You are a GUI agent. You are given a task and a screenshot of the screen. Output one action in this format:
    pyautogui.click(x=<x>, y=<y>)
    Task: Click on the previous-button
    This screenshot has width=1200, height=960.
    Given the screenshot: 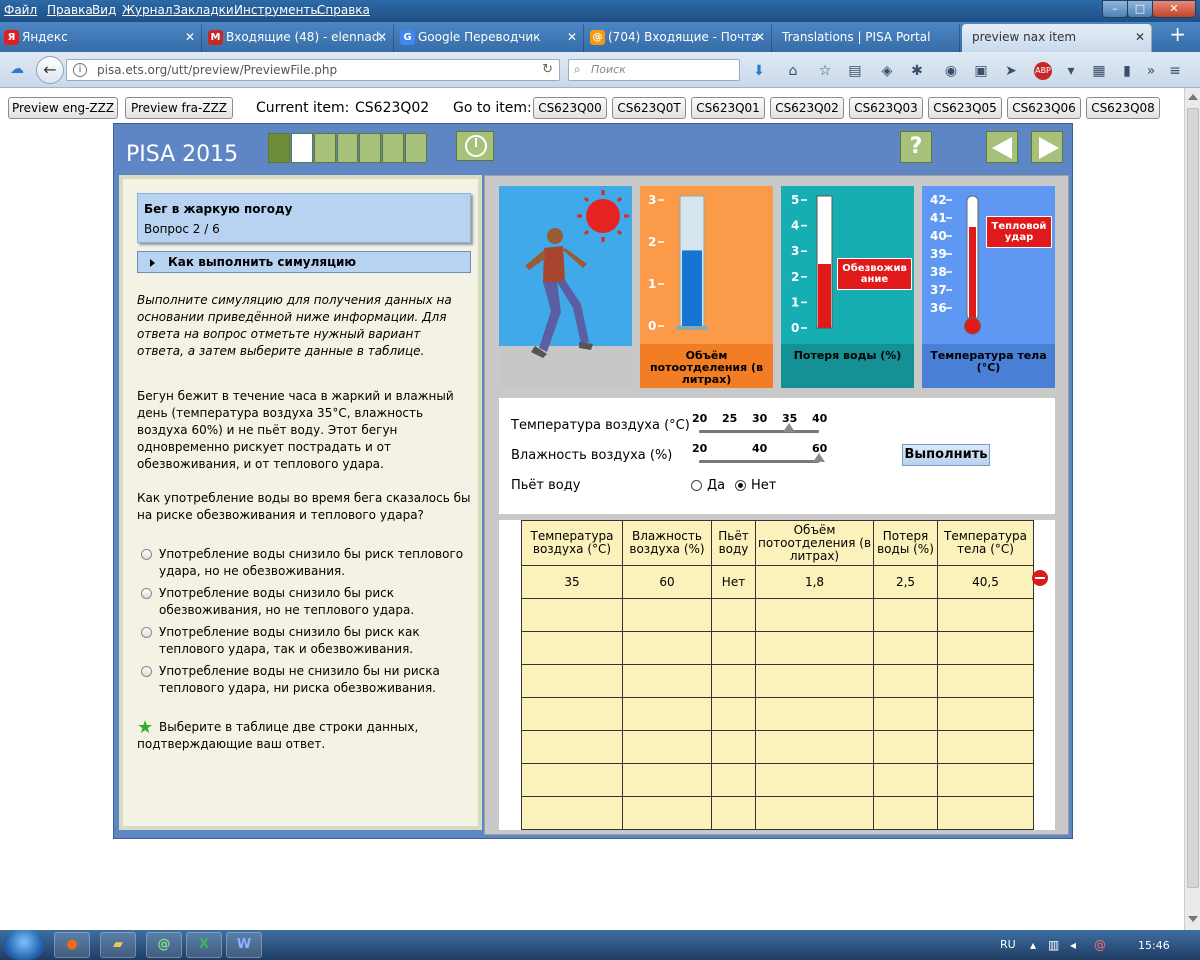 What is the action you would take?
    pyautogui.click(x=1002, y=147)
    